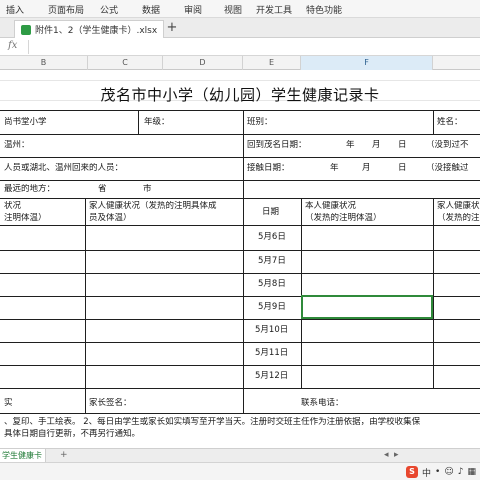 The height and width of the screenshot is (480, 480). What do you see at coordinates (26, 29) in the screenshot?
I see `spreadsheet-file-icon` at bounding box center [26, 29].